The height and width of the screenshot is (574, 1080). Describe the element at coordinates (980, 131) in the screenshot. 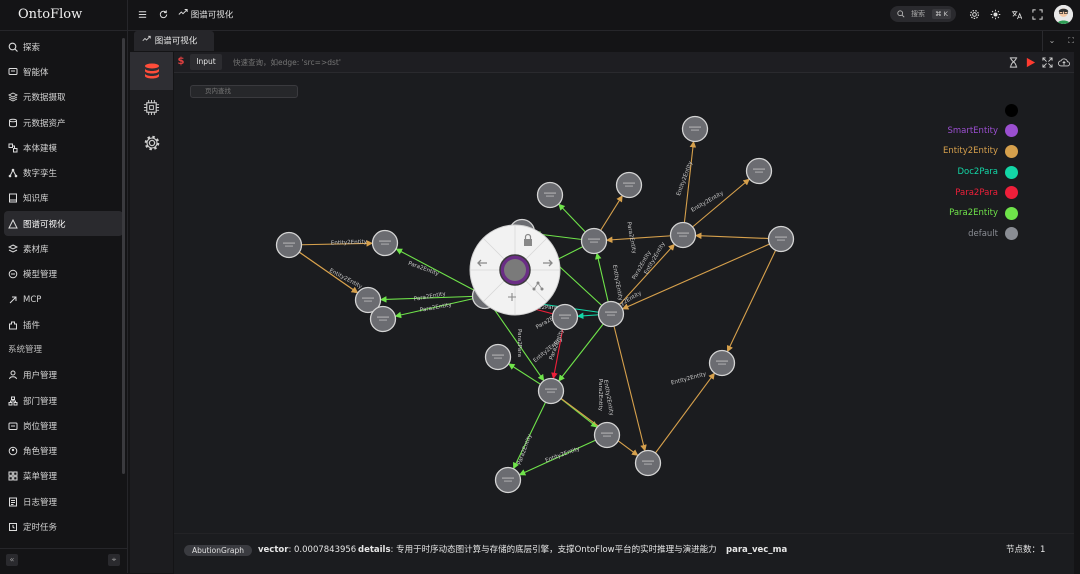

I see `legend-item: SmartEntity` at that location.